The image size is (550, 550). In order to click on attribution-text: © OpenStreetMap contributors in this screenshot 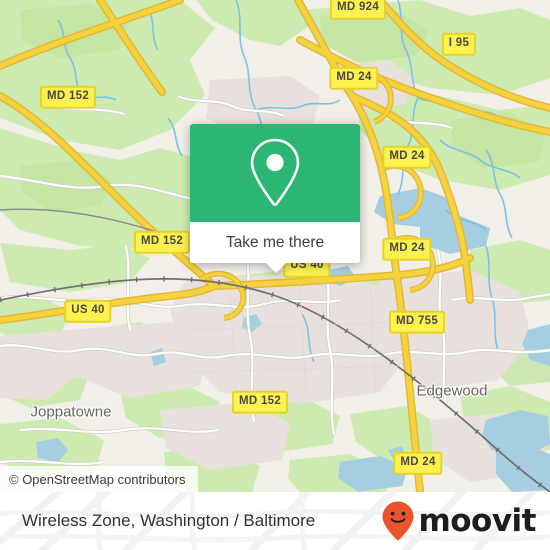, I will do `click(97, 479)`.